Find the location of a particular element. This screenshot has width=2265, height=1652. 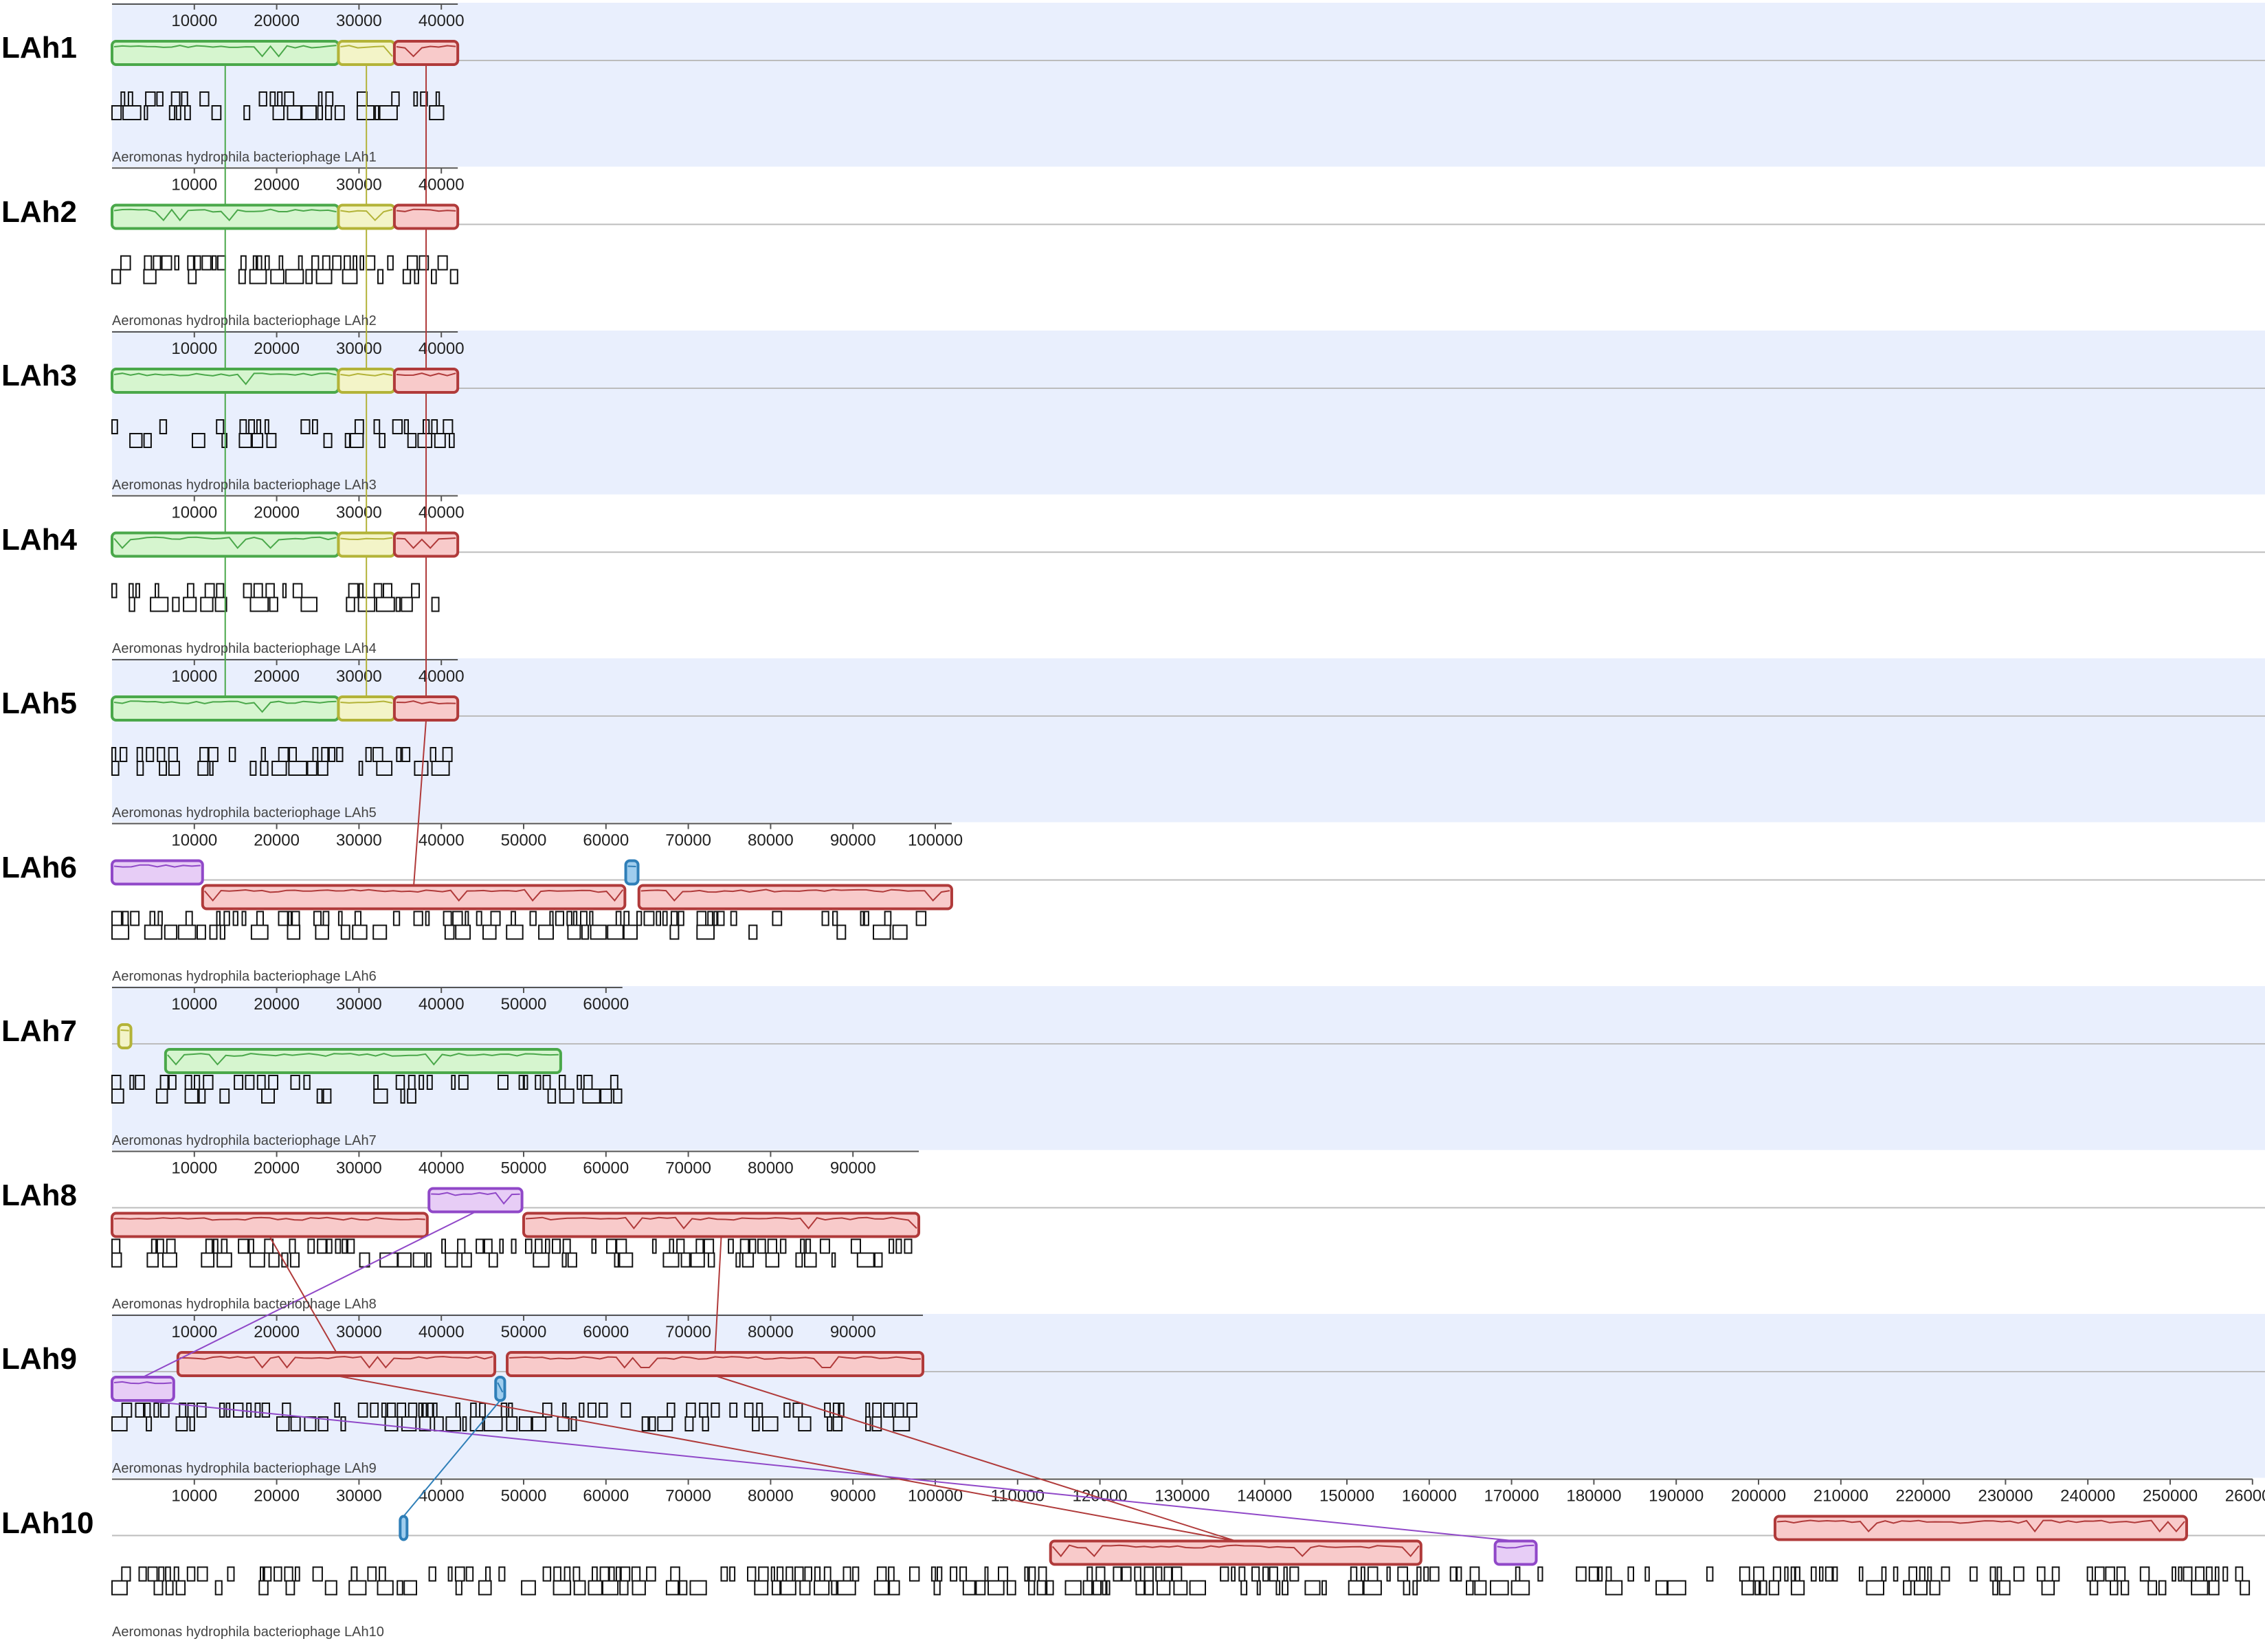

genome-name: Aeromonas hydrophila bacteriophage LAh2 is located at coordinates (244, 320).